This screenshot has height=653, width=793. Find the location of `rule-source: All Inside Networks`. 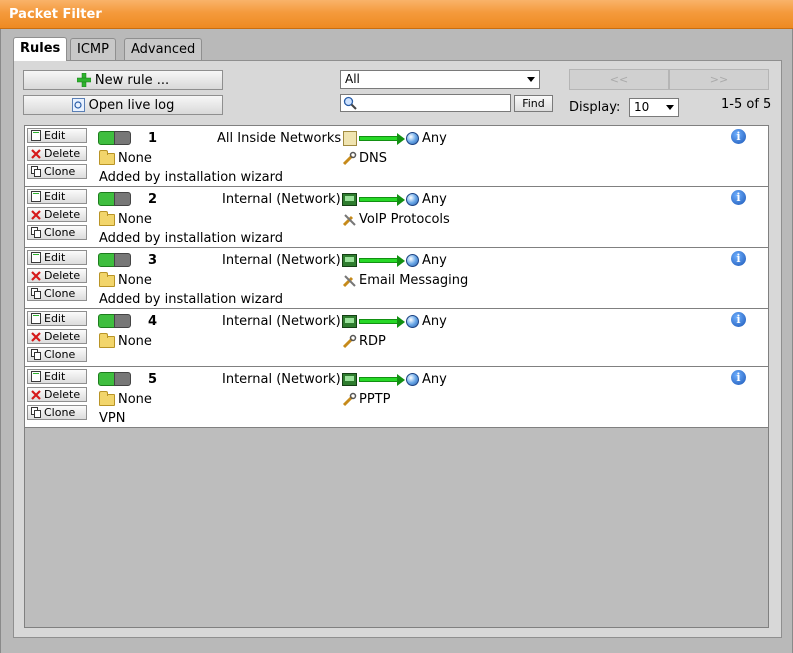

rule-source: All Inside Networks is located at coordinates (279, 138).